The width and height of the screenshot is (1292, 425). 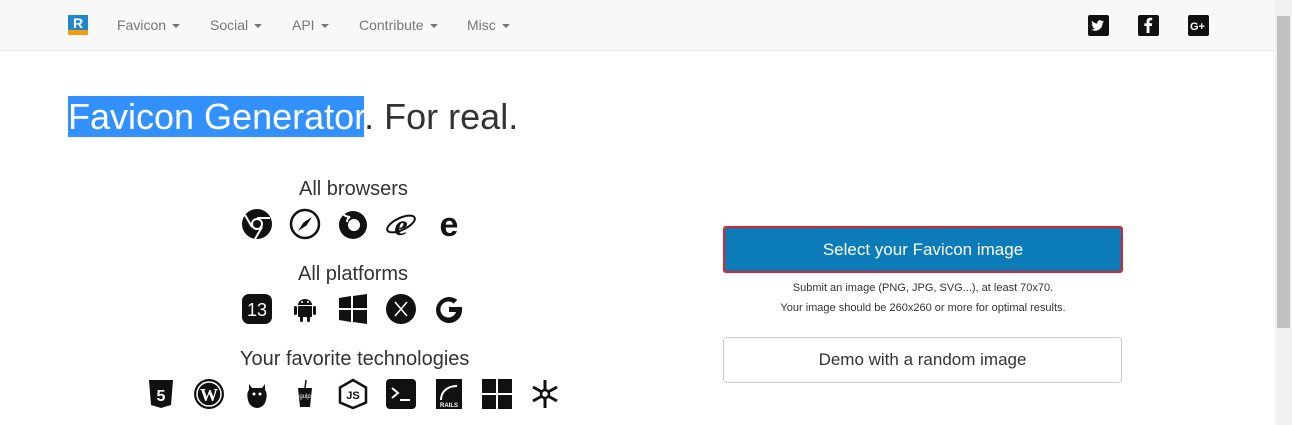 What do you see at coordinates (923, 249) in the screenshot?
I see `select-favicon-image-button: Select your Favicon image` at bounding box center [923, 249].